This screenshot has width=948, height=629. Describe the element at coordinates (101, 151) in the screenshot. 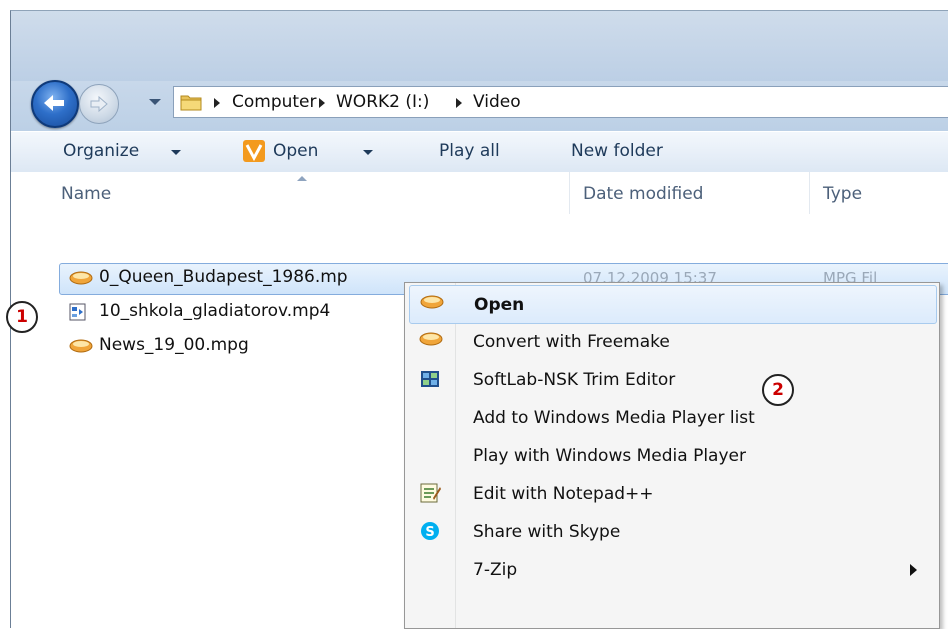

I see `organize-button: Organize` at that location.